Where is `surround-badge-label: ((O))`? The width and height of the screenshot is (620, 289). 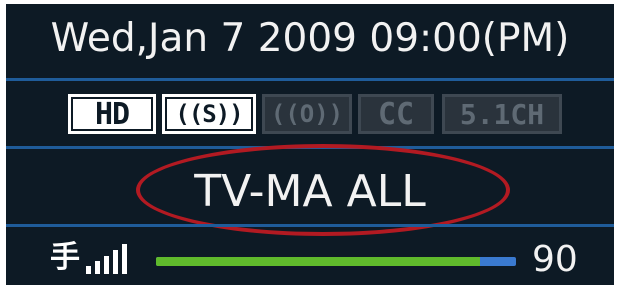
surround-badge-label: ((O)) is located at coordinates (307, 114).